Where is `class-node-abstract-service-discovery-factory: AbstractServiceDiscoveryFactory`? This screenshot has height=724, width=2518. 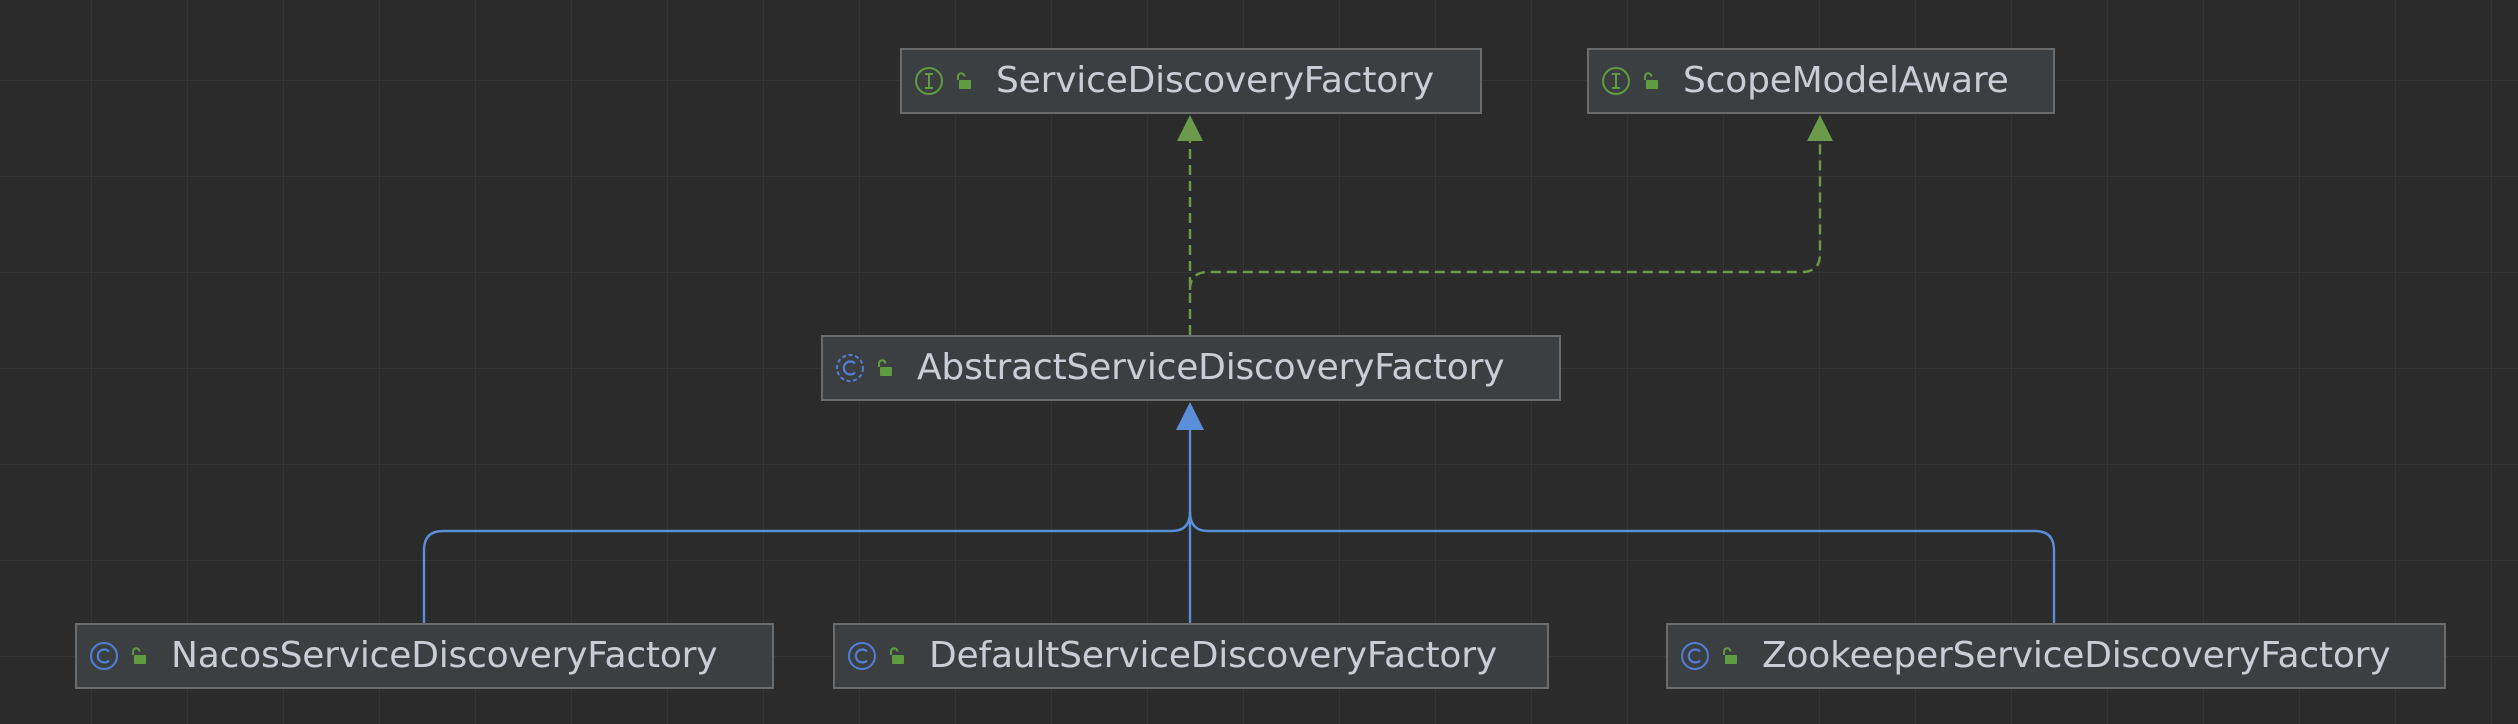 class-node-abstract-service-discovery-factory: AbstractServiceDiscoveryFactory is located at coordinates (1191, 368).